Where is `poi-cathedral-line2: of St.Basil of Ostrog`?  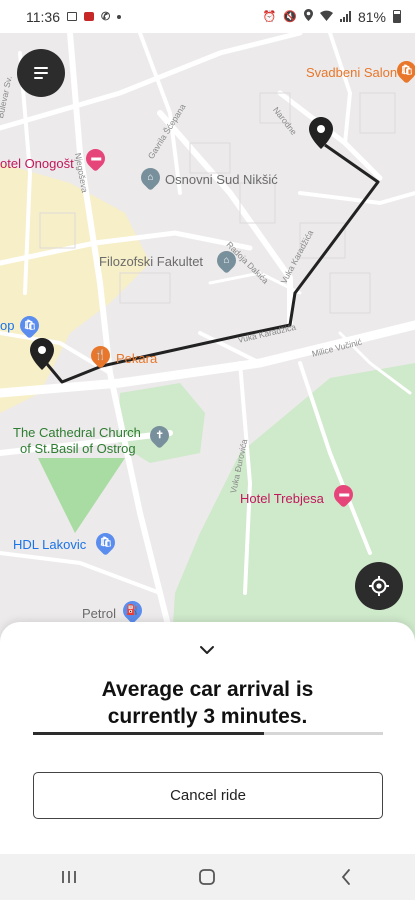 poi-cathedral-line2: of St.Basil of Ostrog is located at coordinates (78, 448).